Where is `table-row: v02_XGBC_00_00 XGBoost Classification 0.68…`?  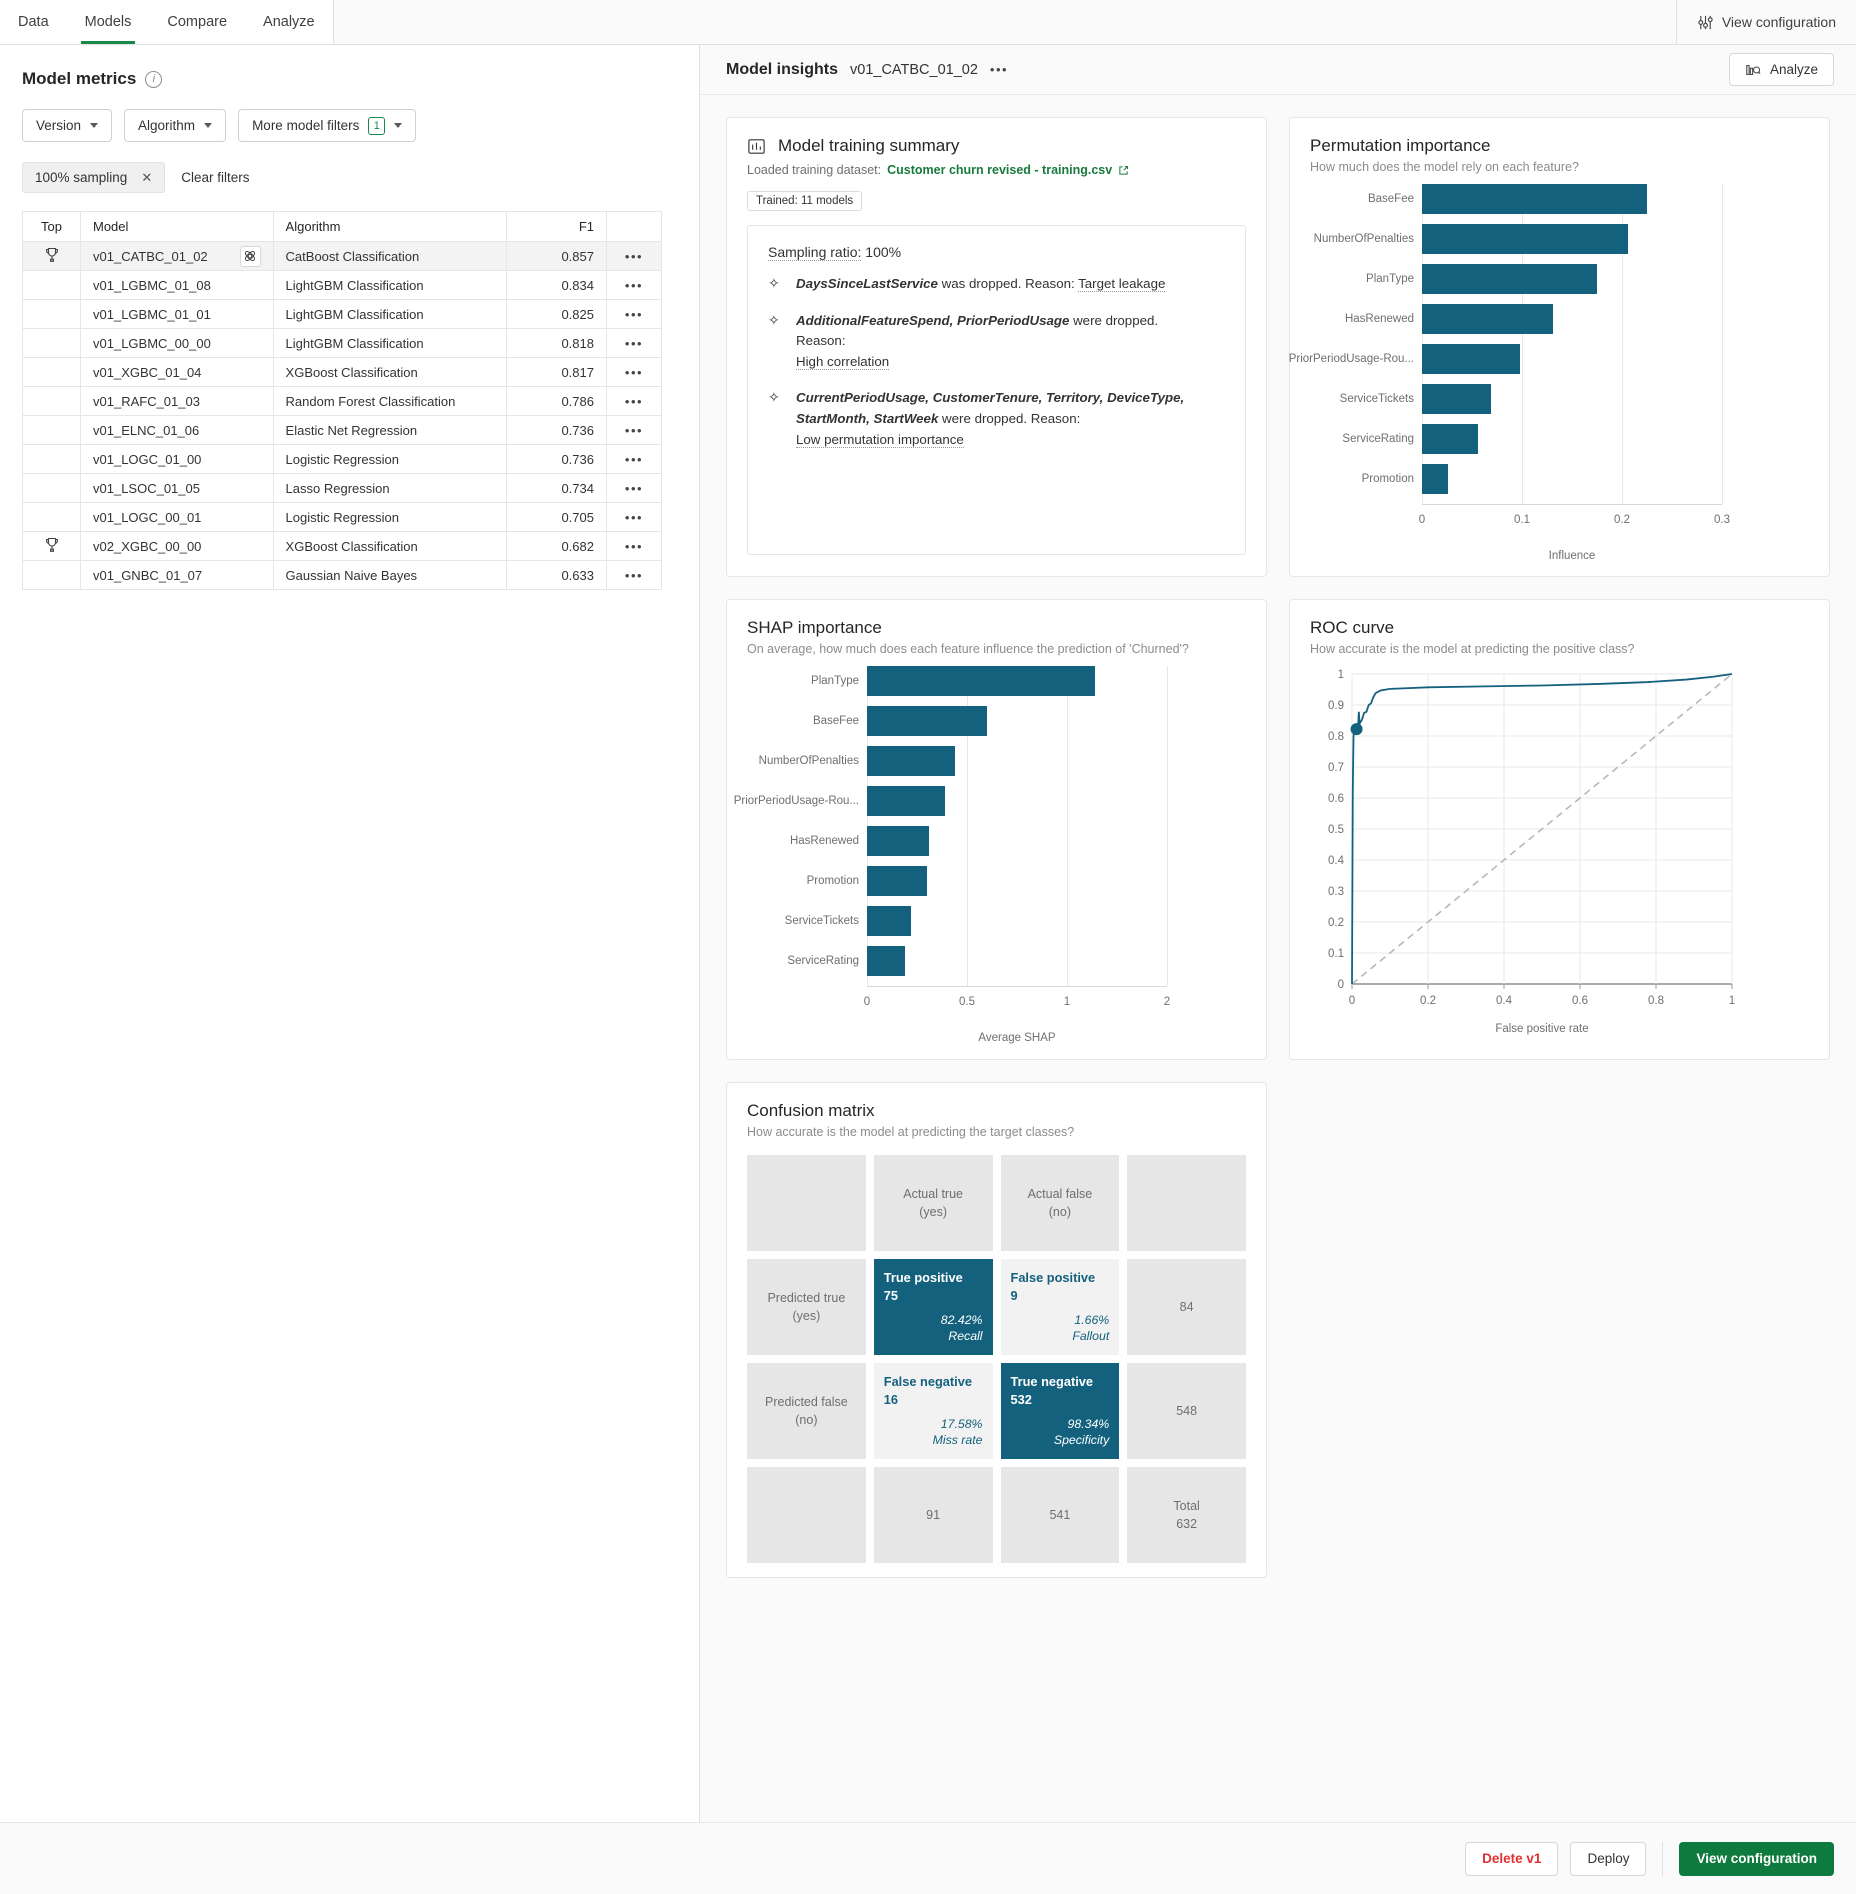 table-row: v02_XGBC_00_00 XGBoost Classification 0.68… is located at coordinates (342, 546).